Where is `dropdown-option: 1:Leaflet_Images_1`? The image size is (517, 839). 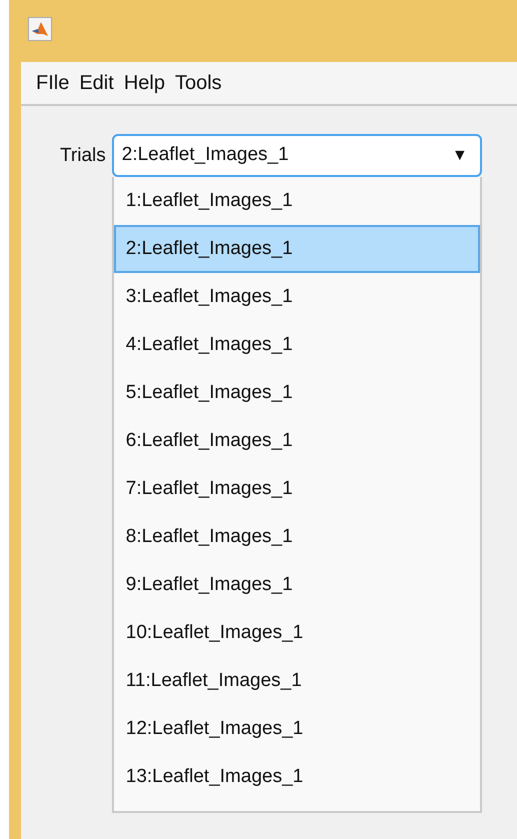 dropdown-option: 1:Leaflet_Images_1 is located at coordinates (297, 201).